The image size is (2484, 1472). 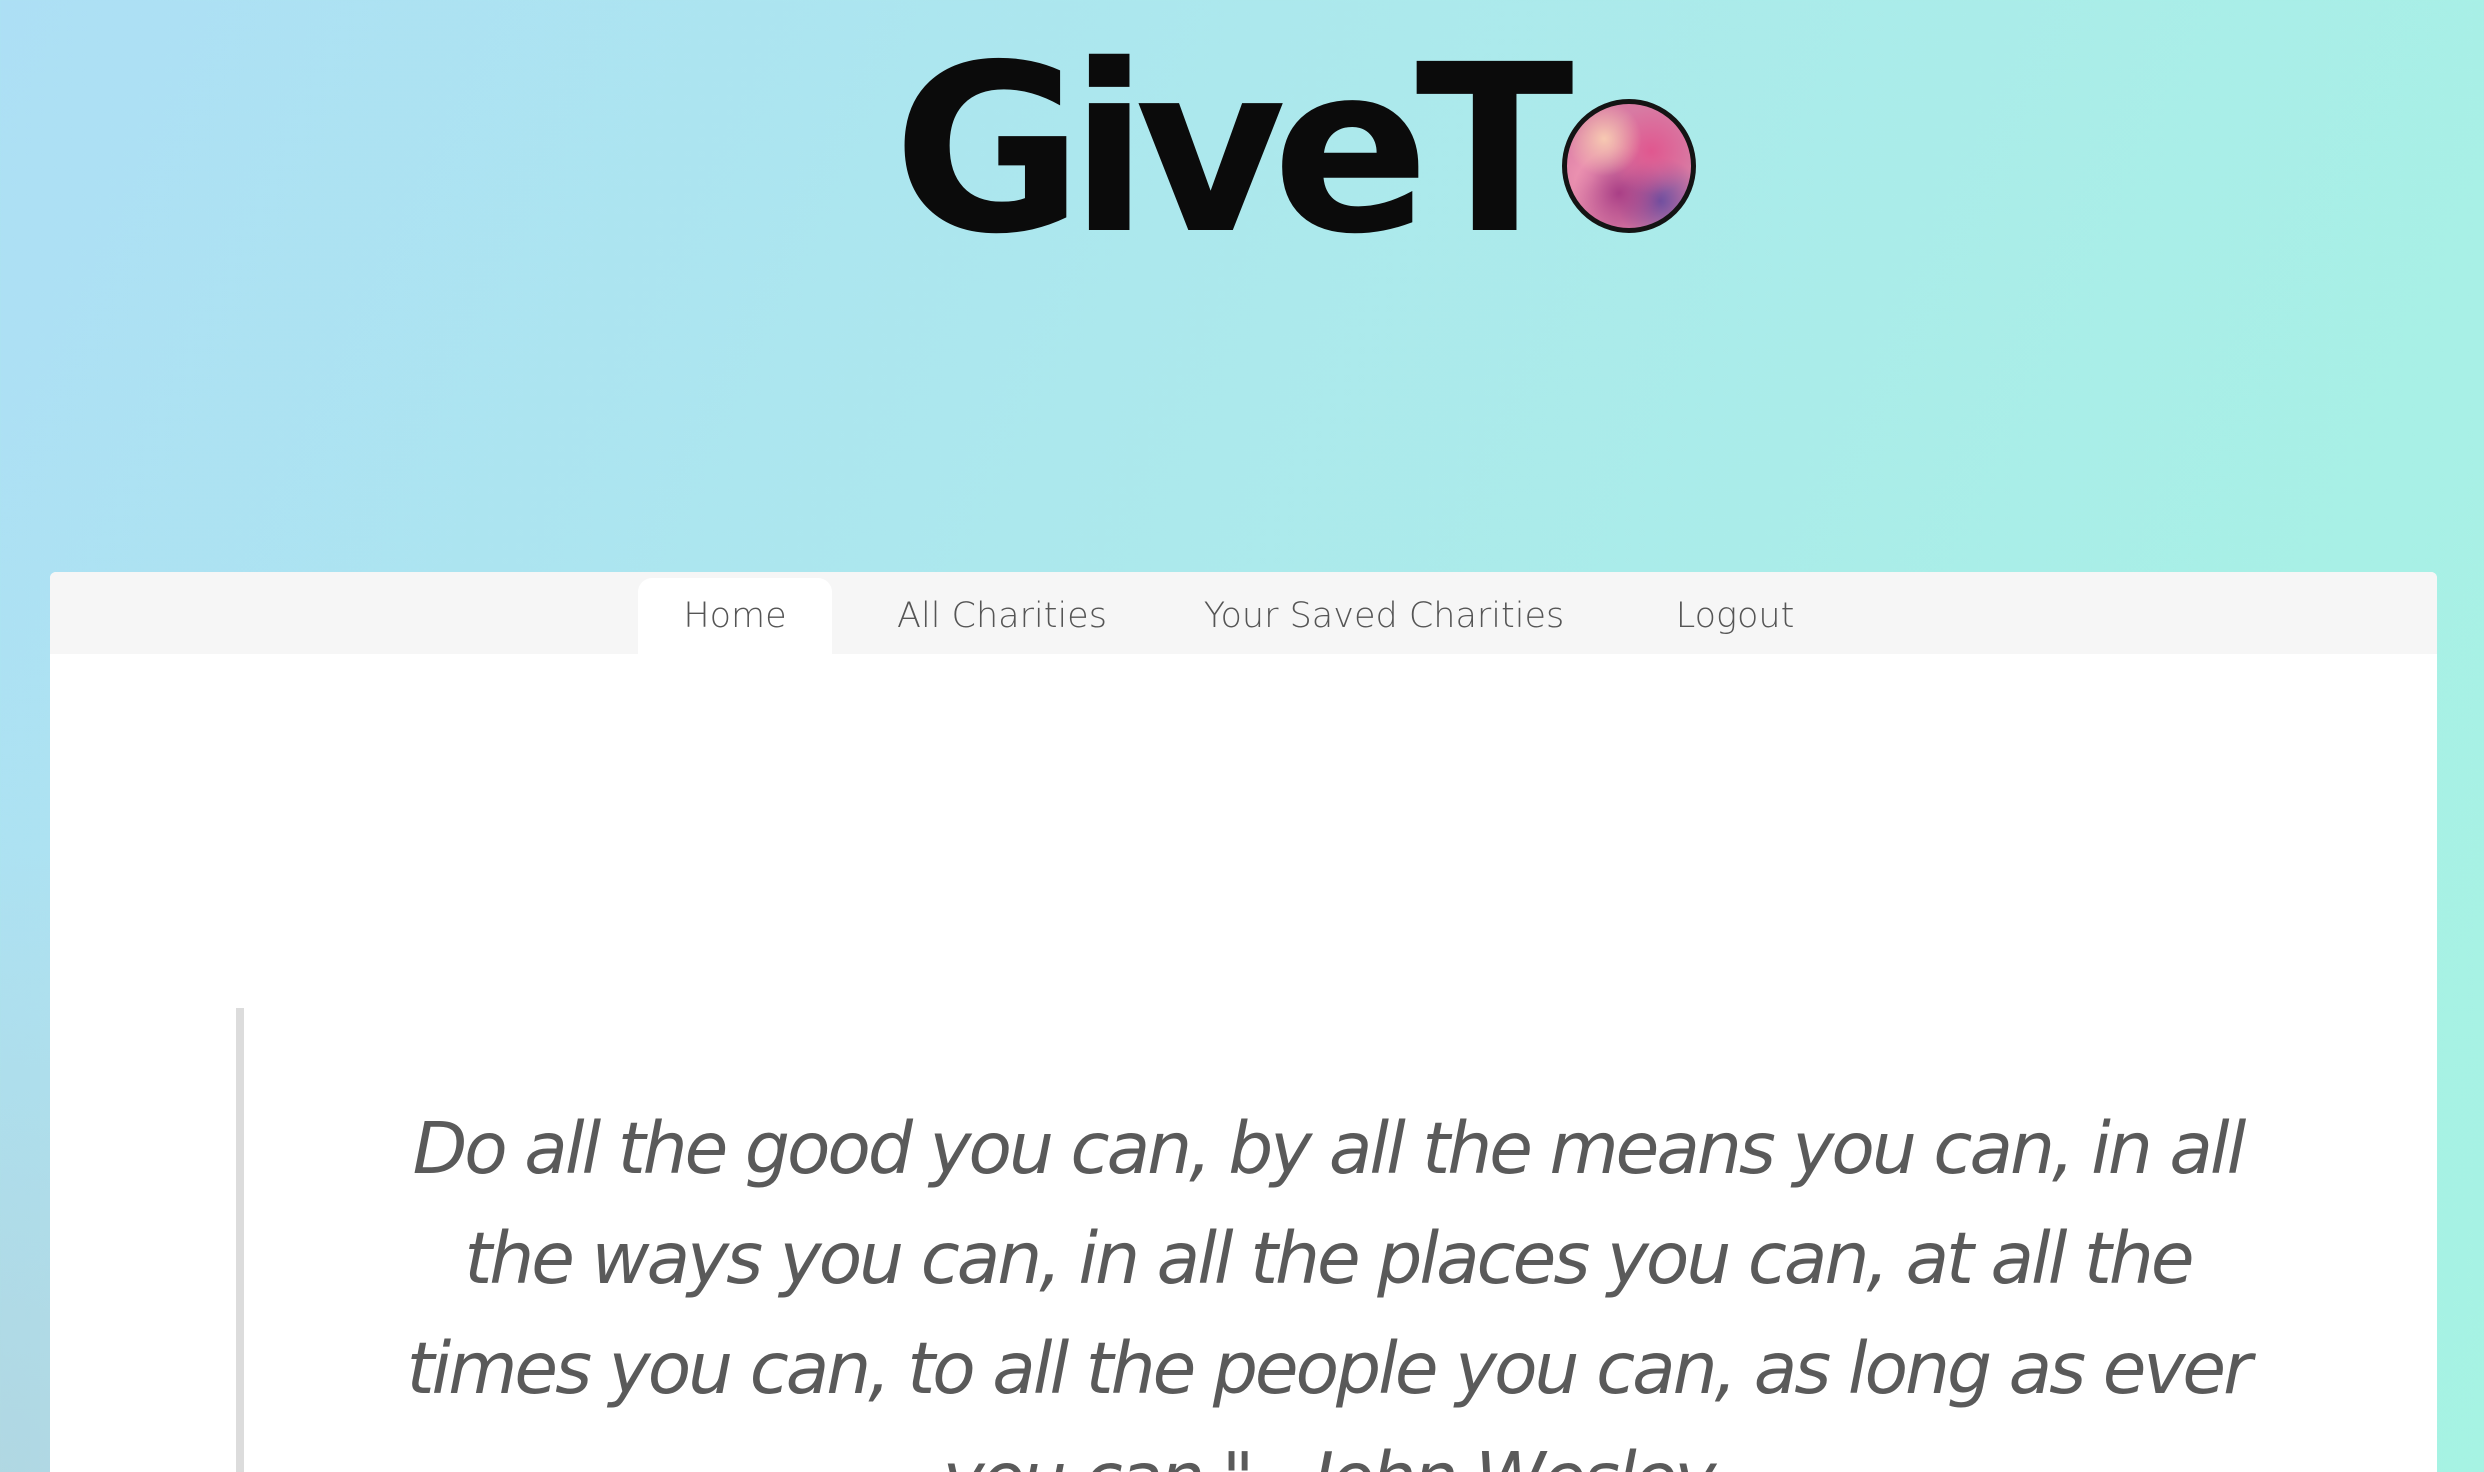 I want to click on tab-your-saved-charities-label: Your Saved Charities, so click(x=1384, y=616).